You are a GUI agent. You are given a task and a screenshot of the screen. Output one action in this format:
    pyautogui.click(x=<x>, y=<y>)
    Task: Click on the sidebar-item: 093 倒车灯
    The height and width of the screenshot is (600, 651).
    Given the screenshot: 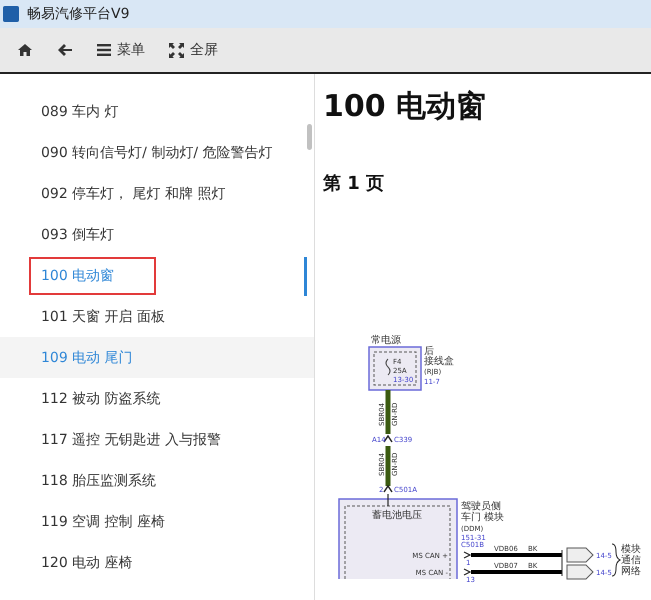 What is the action you would take?
    pyautogui.click(x=157, y=234)
    